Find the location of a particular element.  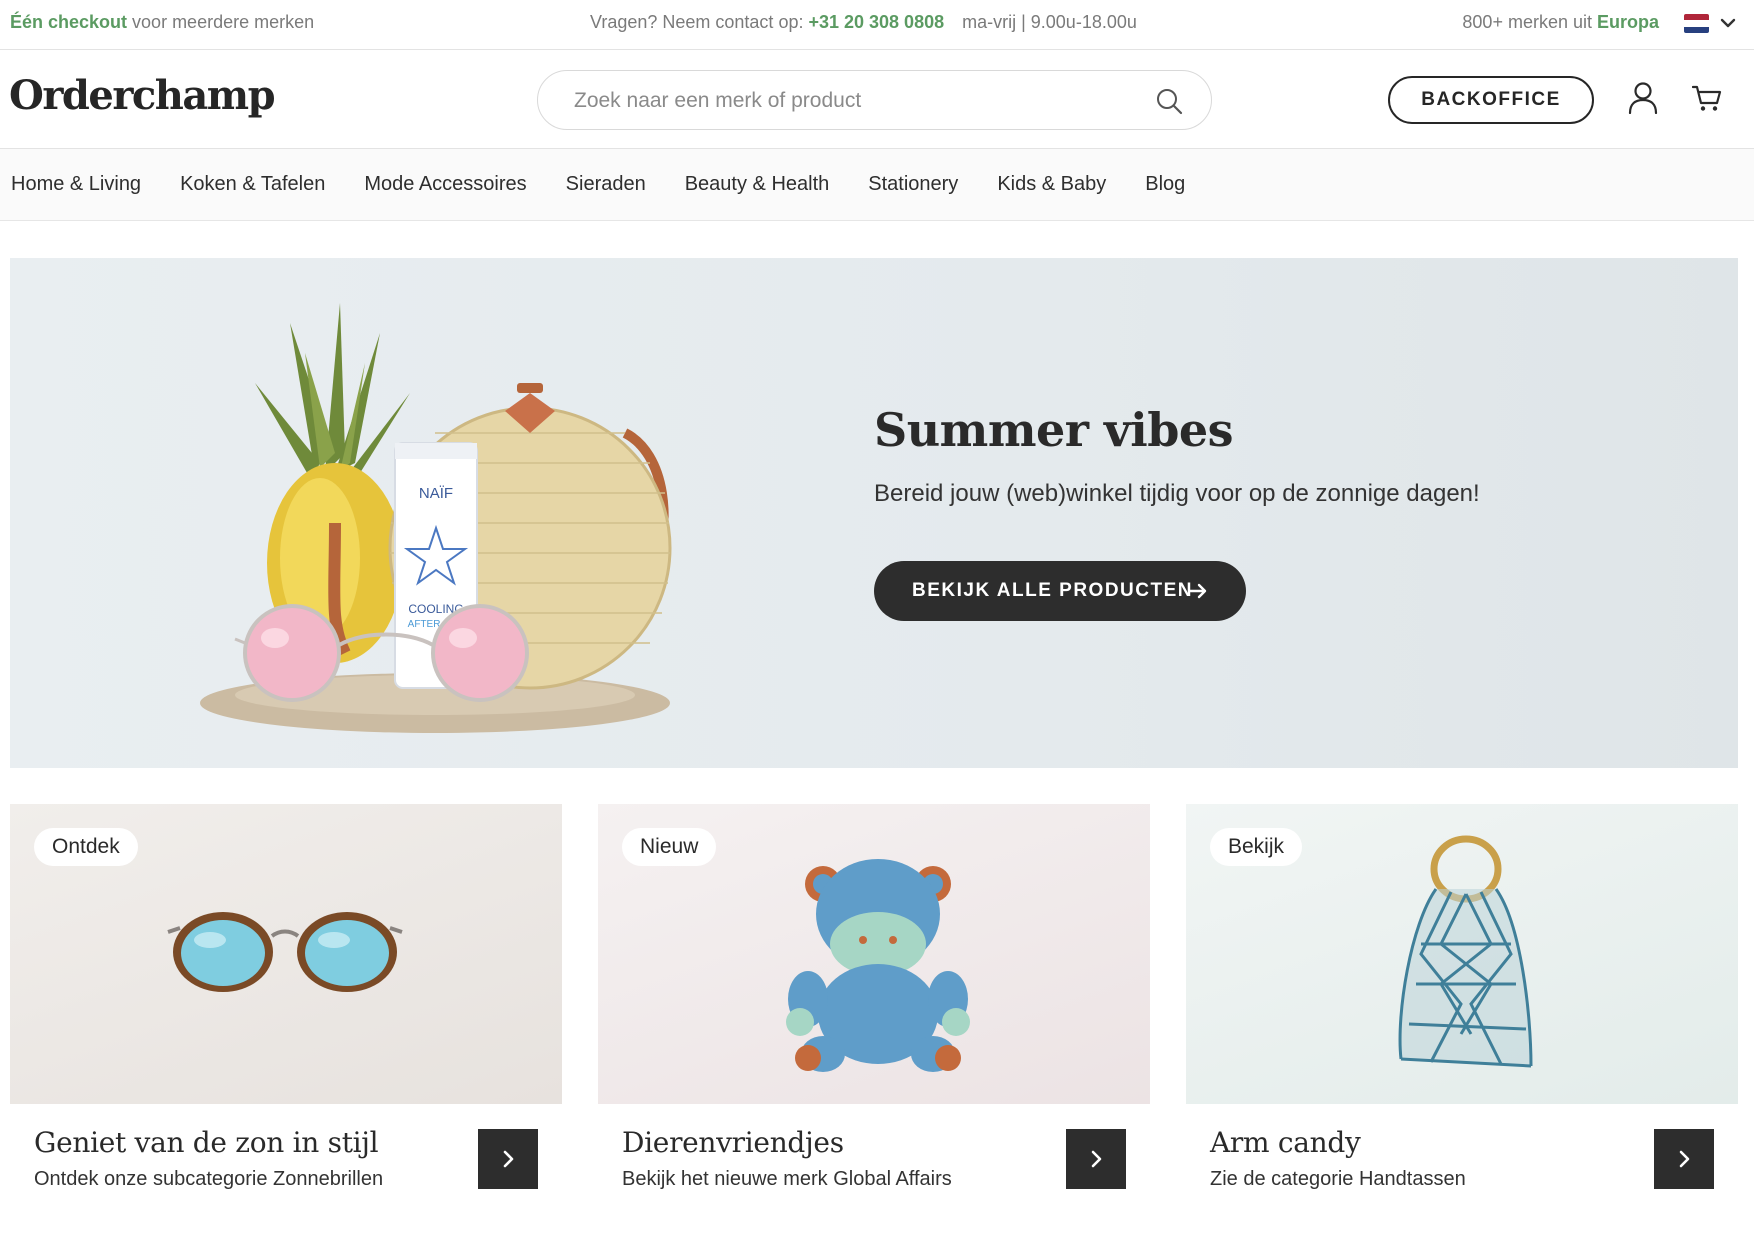

card-badge: Ontdek is located at coordinates (86, 847).